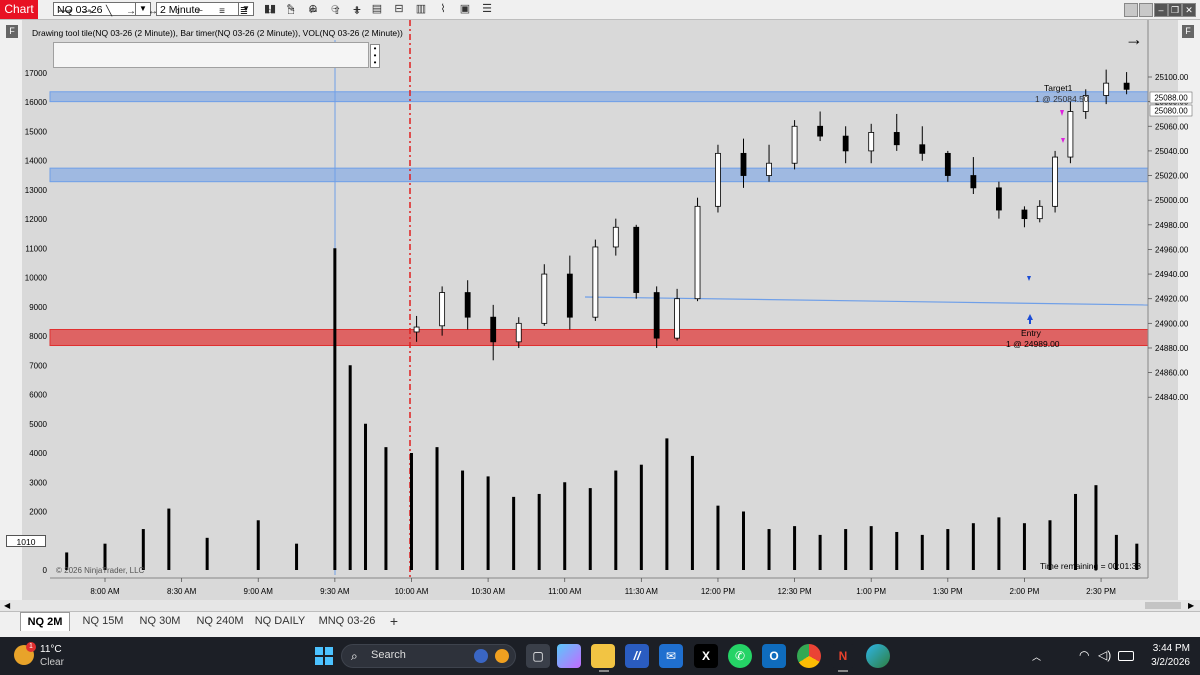 This screenshot has height=675, width=1200. I want to click on target-price: 1 @ 25084.50, so click(1062, 99).